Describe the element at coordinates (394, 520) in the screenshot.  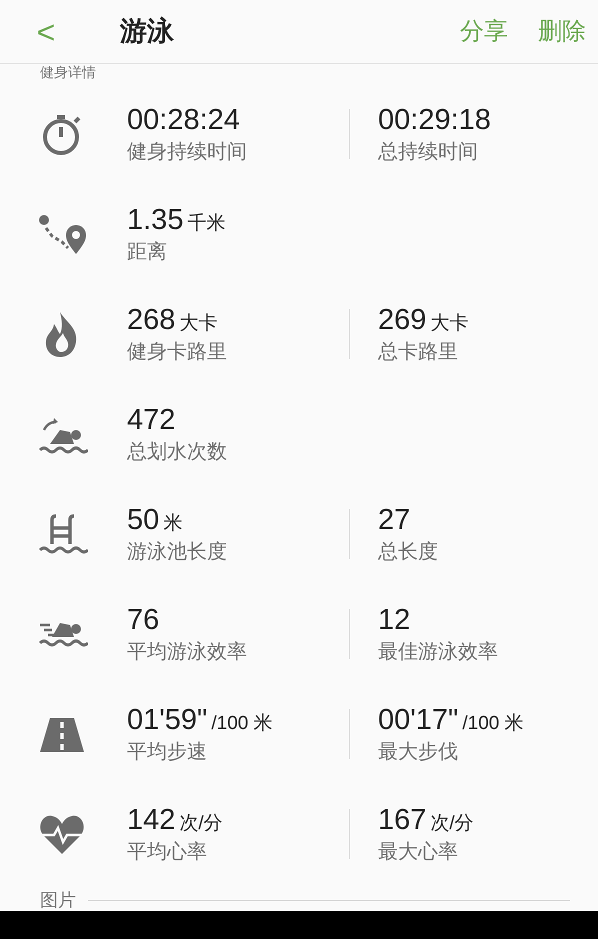
I see `stat-value: 27` at that location.